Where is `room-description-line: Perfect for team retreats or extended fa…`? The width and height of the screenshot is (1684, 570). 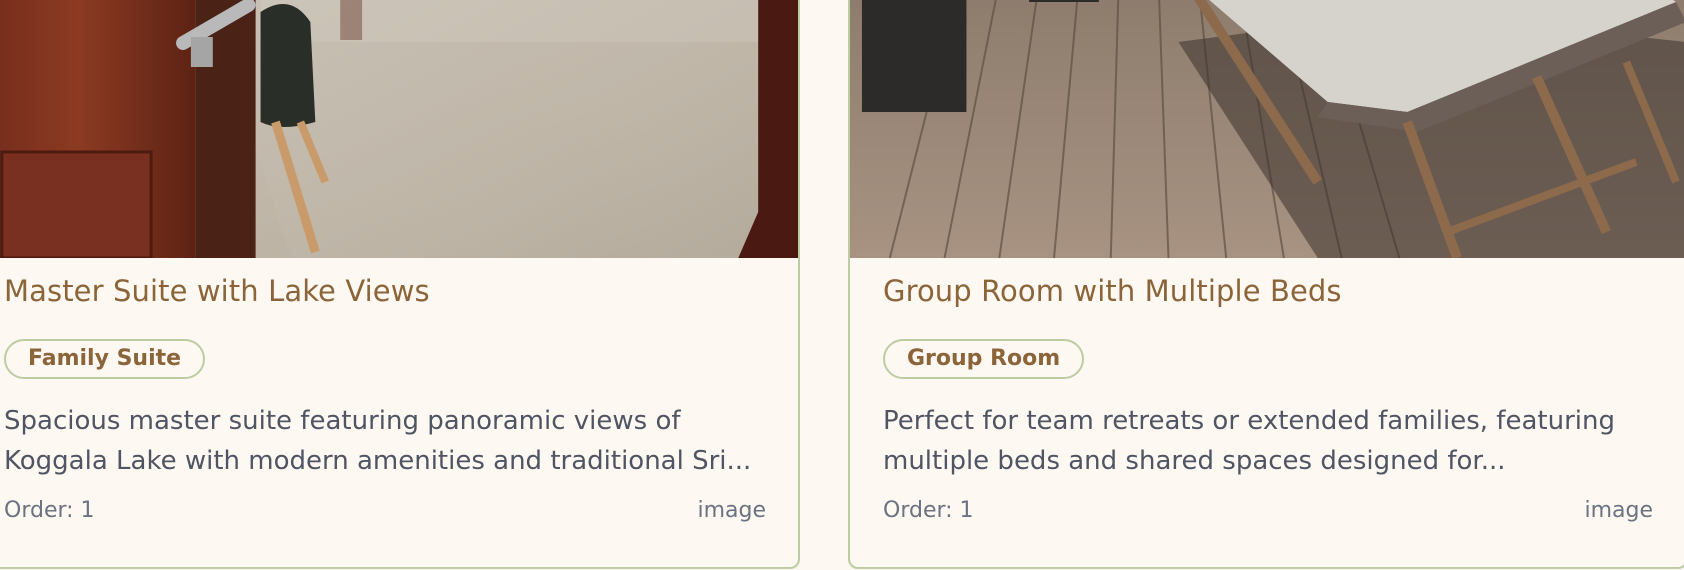
room-description-line: Perfect for team retreats or extended fa… is located at coordinates (1249, 421).